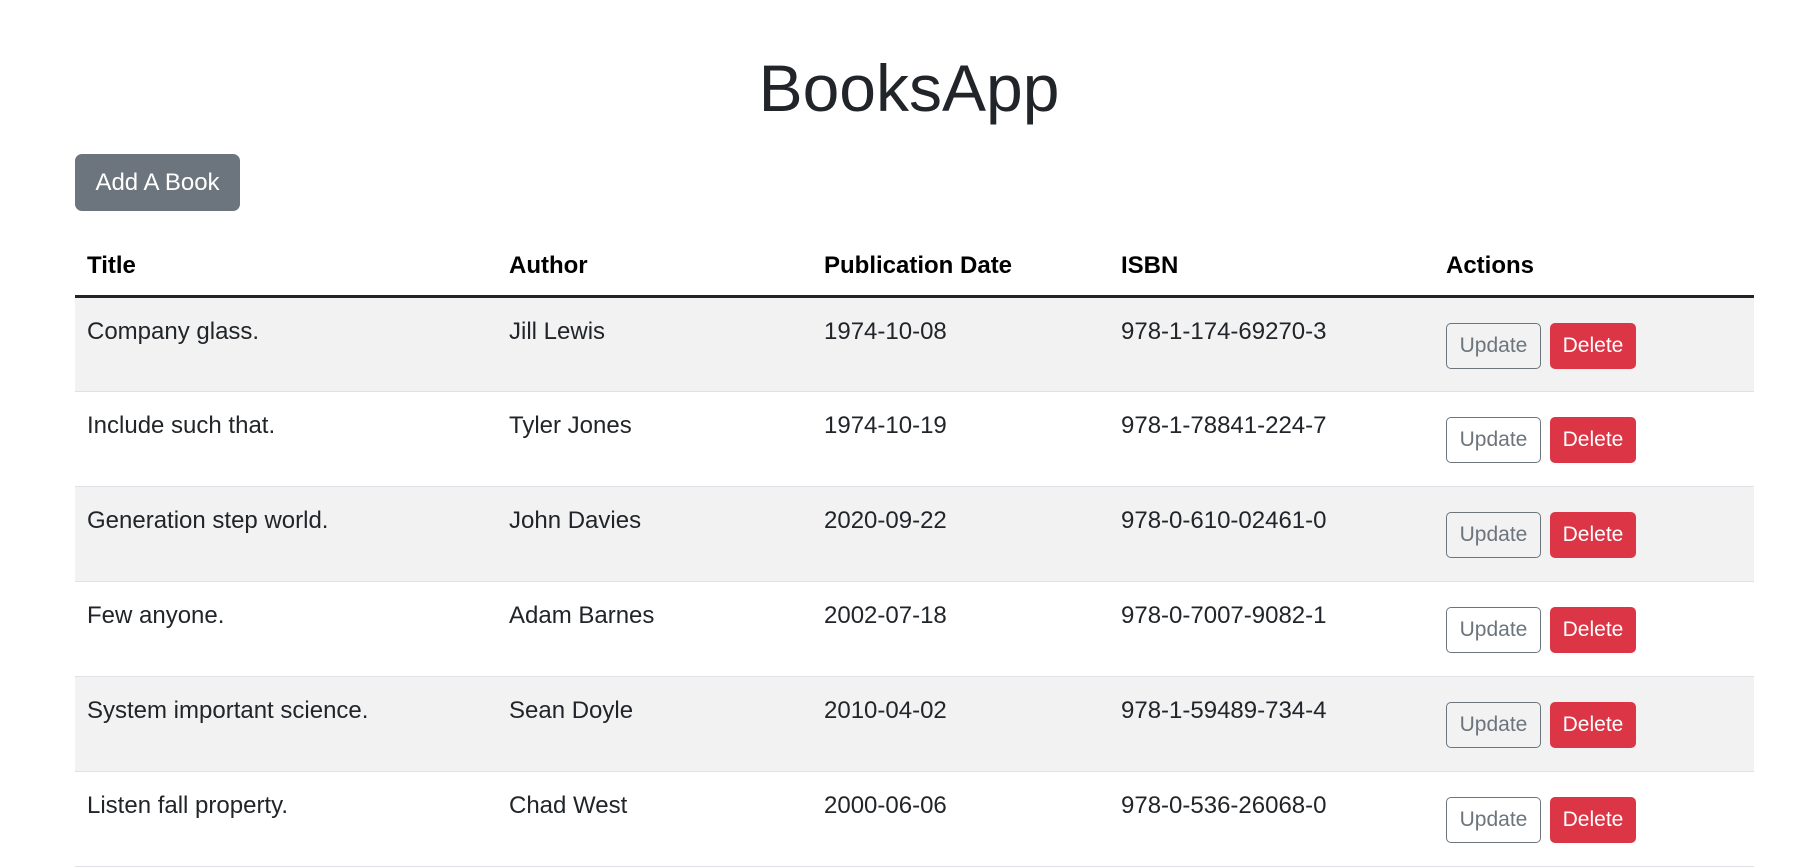  What do you see at coordinates (1271, 439) in the screenshot?
I see `cell-isbn: 978-1-78841-224-7` at bounding box center [1271, 439].